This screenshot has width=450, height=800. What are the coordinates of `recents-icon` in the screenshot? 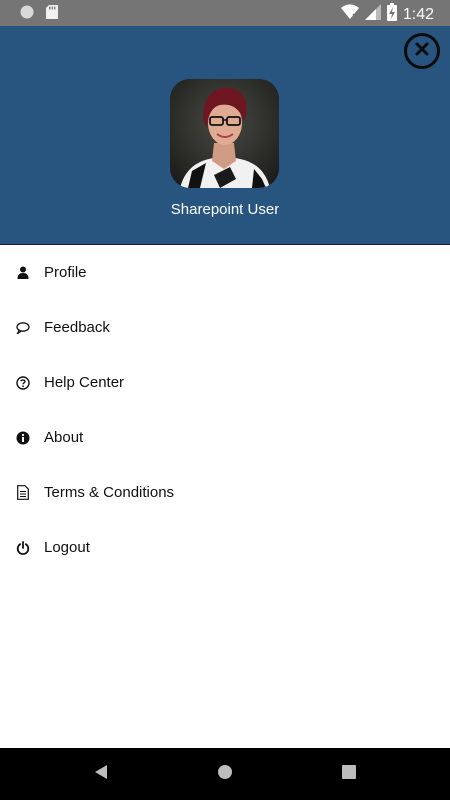 It's located at (349, 774).